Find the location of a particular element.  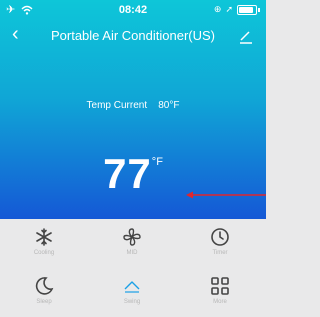

mode-swing: Swing is located at coordinates (132, 292).